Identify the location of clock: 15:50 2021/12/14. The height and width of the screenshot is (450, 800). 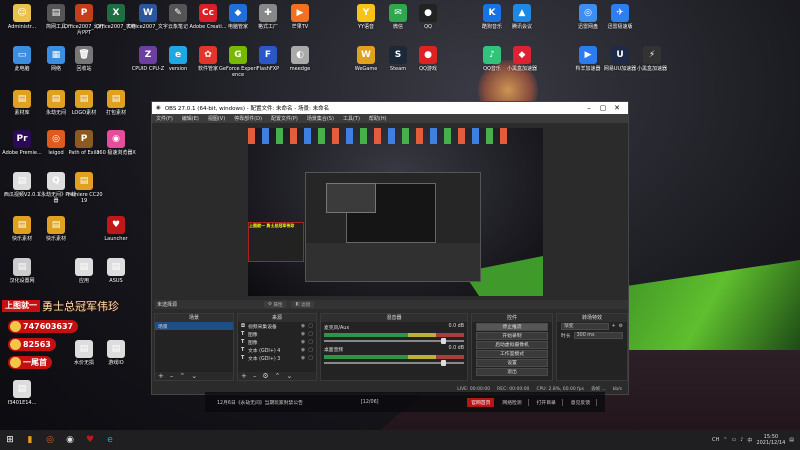
(770, 440).